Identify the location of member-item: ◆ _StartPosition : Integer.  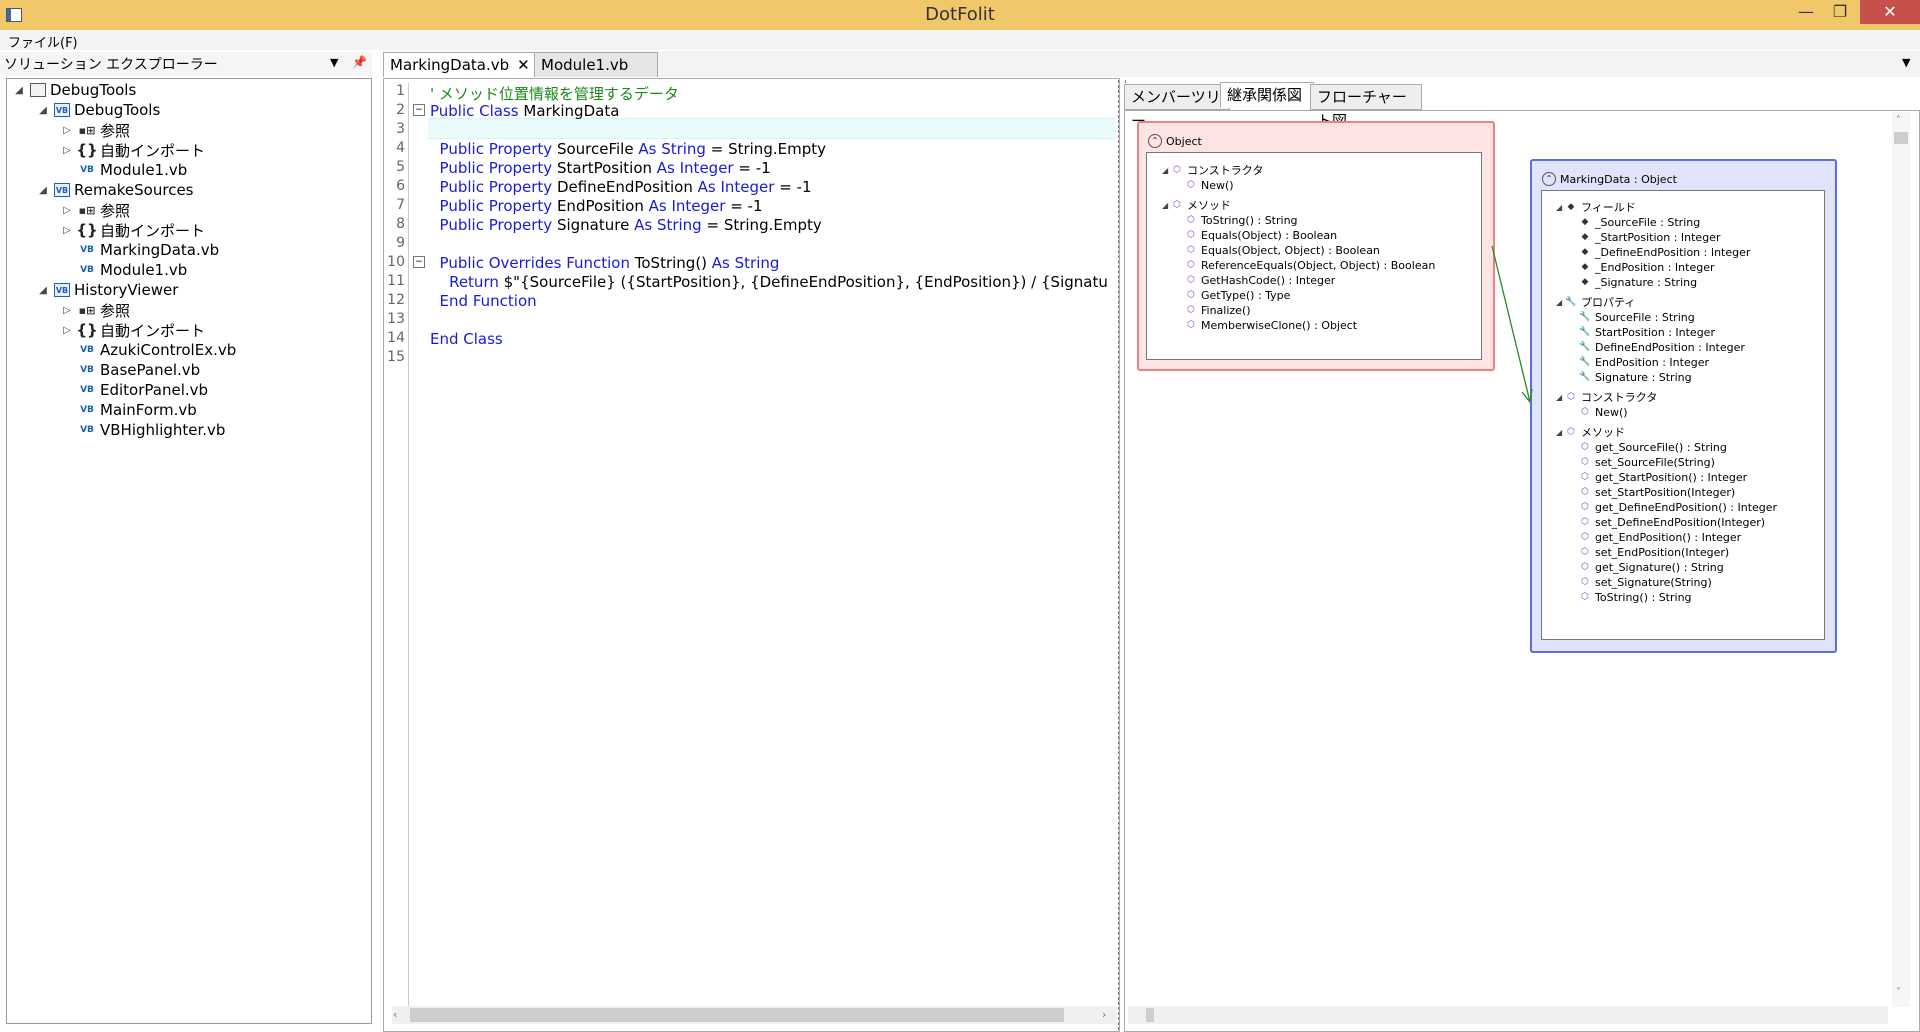
(1650, 237).